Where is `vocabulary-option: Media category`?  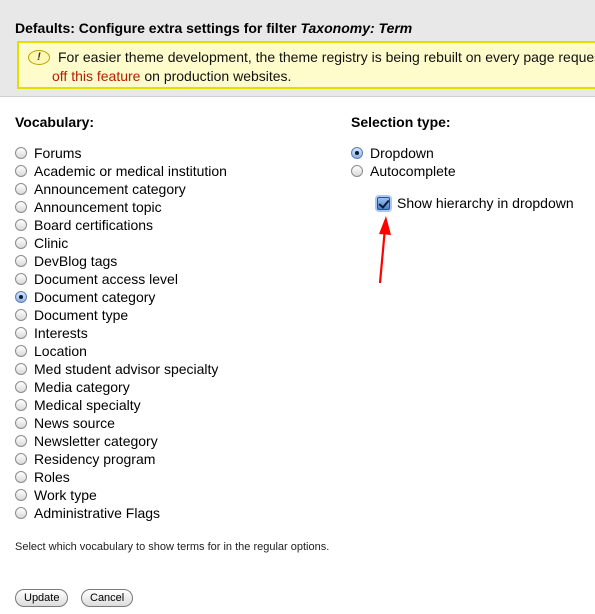 vocabulary-option: Media category is located at coordinates (121, 387).